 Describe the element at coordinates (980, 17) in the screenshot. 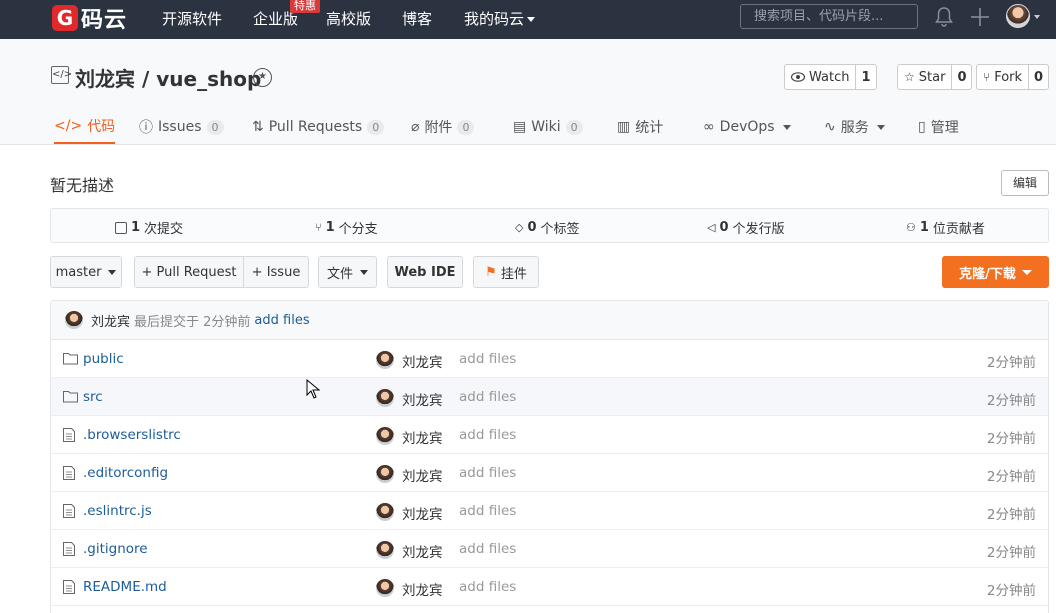

I see `plus-icon` at that location.